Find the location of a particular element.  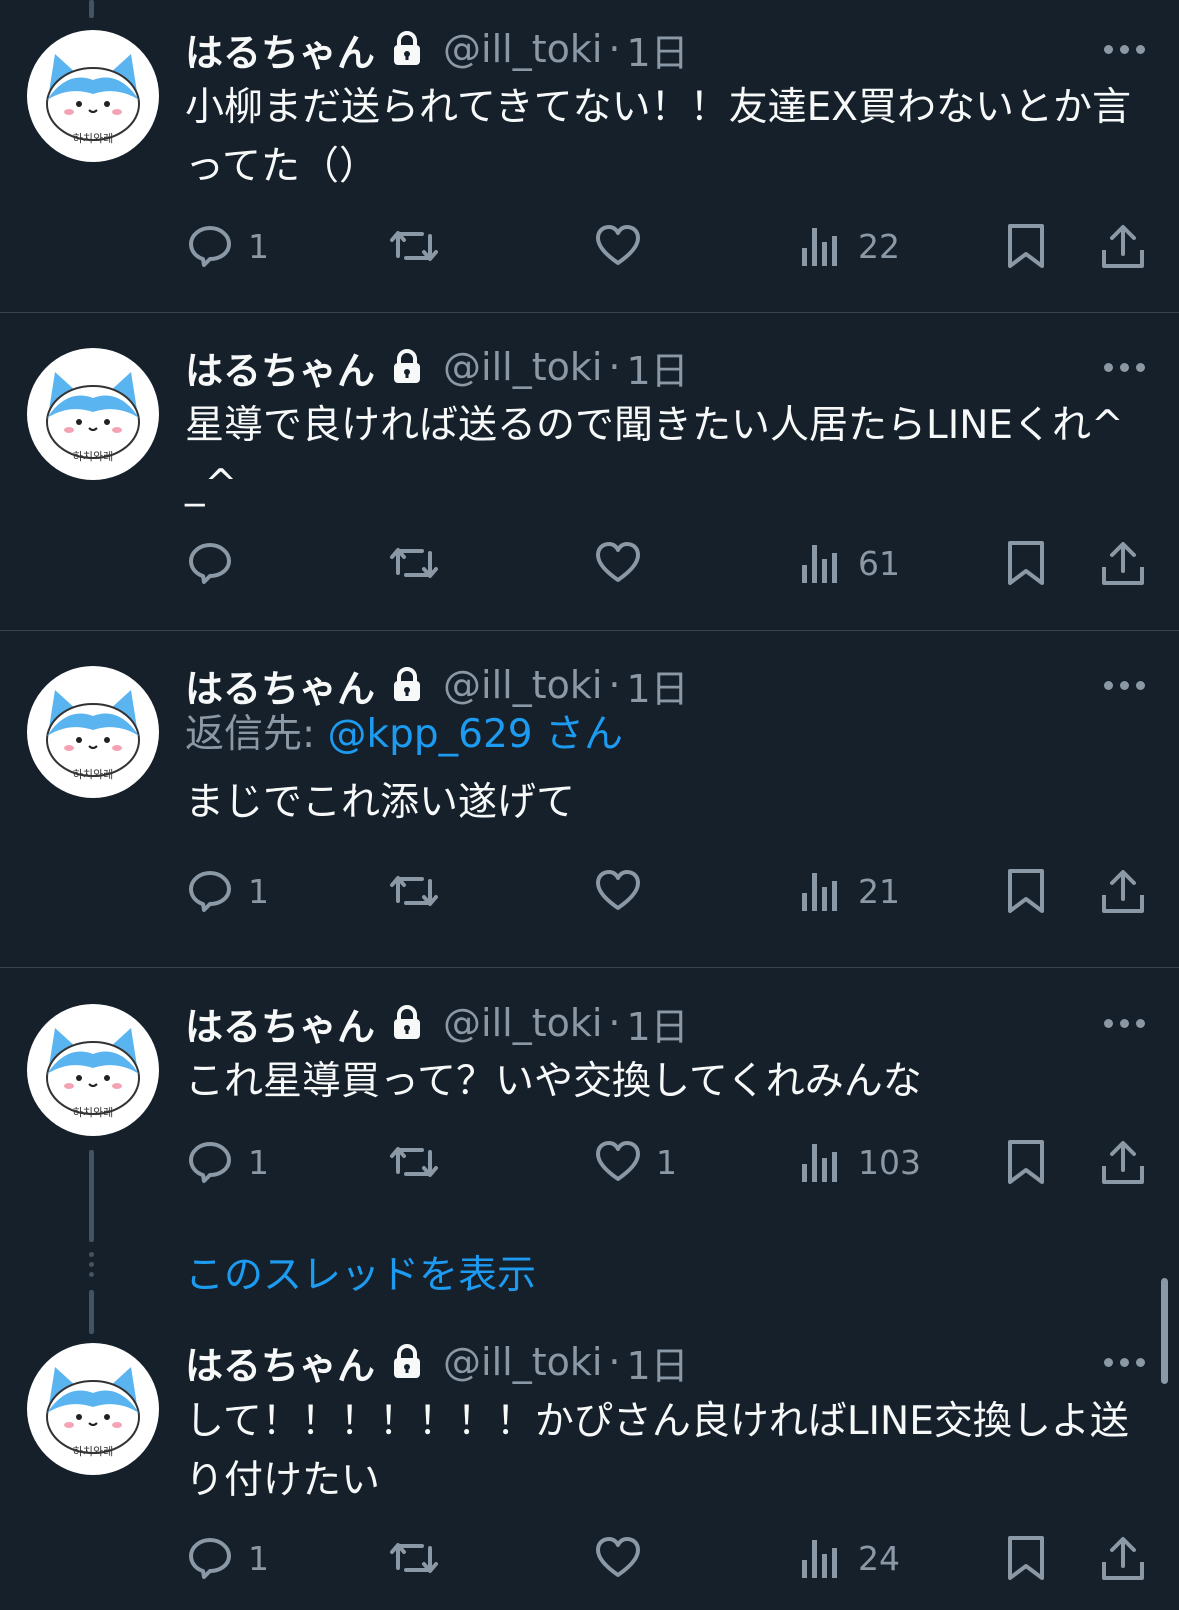

tweet-text: 星導で良ければ送るので聞きたい人居たらLINEくれ^_^ is located at coordinates (654, 455).